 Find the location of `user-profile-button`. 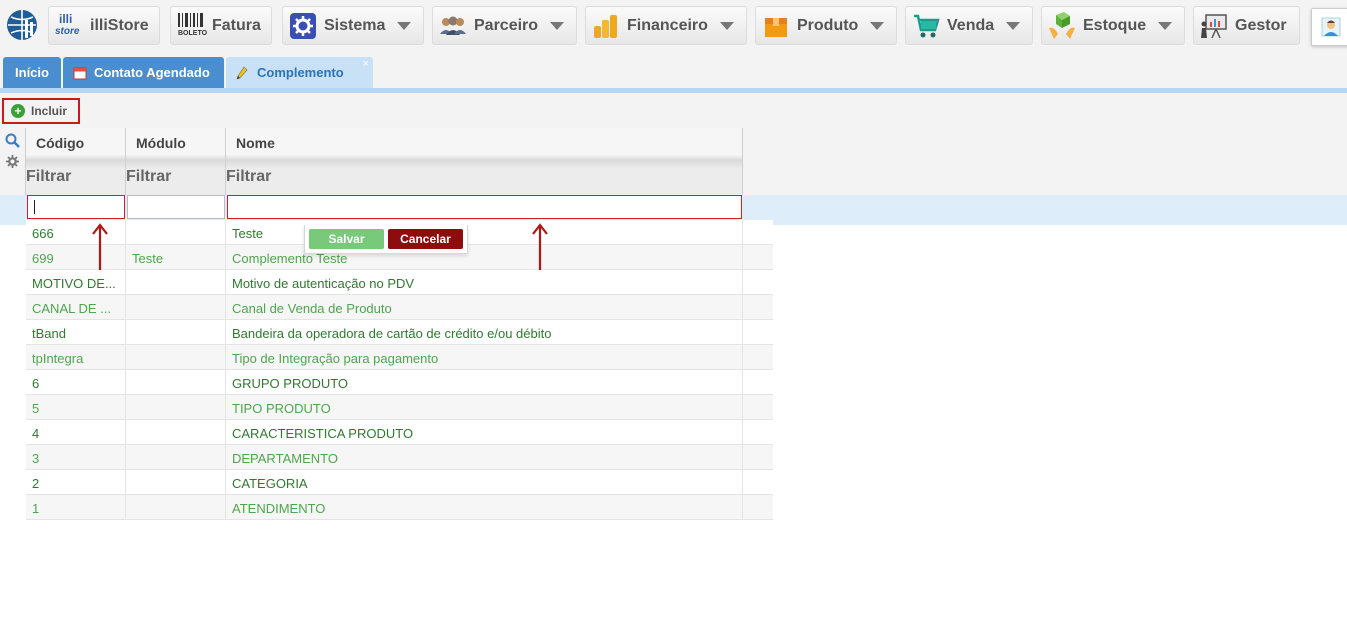

user-profile-button is located at coordinates (1329, 27).